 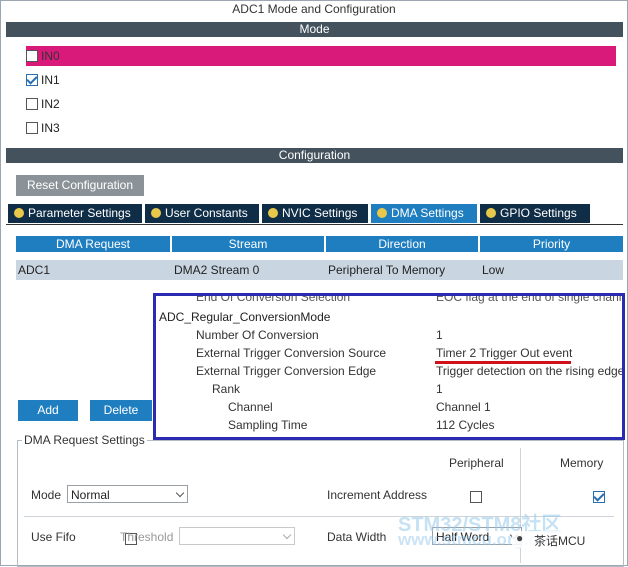 What do you see at coordinates (319, 270) in the screenshot?
I see `table-row` at bounding box center [319, 270].